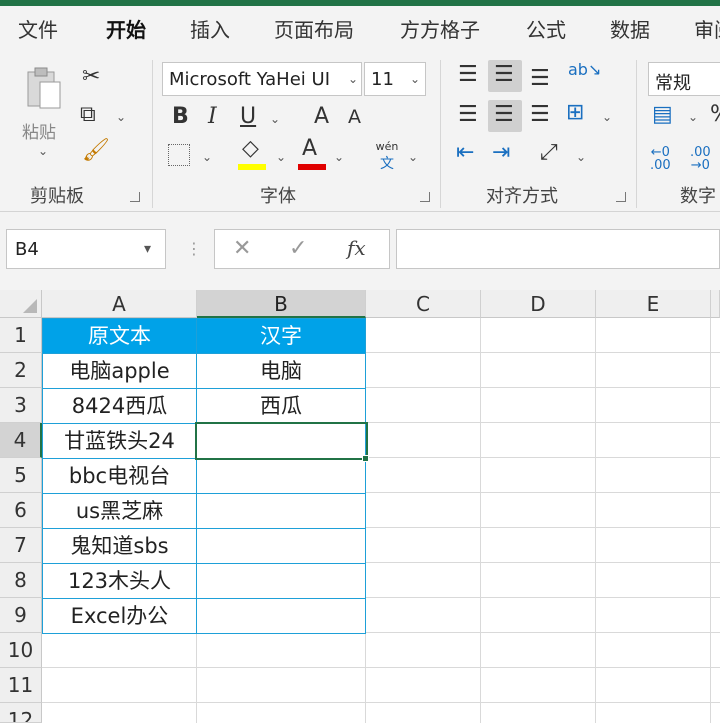 This screenshot has height=723, width=720. What do you see at coordinates (281, 336) in the screenshot?
I see `table-header-cell: 汉字` at bounding box center [281, 336].